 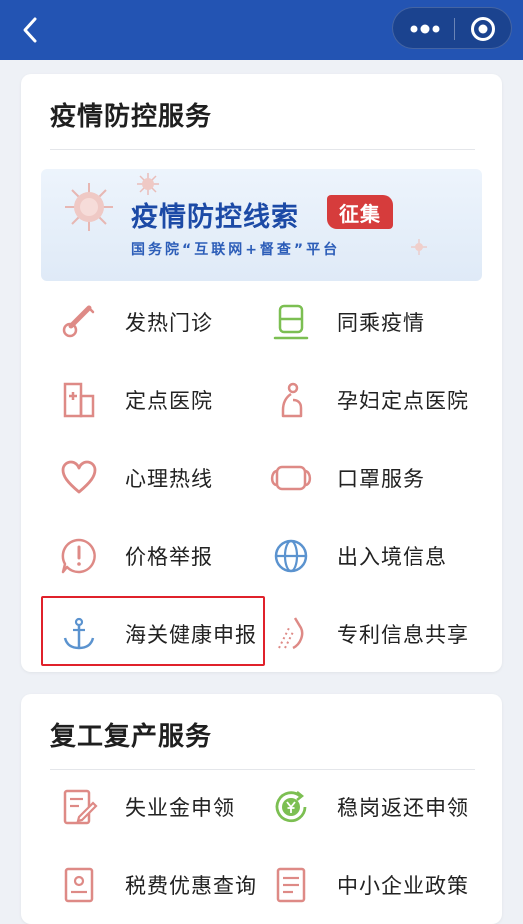 I want to click on service-unemployment-benefit: 失业金申领, so click(x=165, y=807).